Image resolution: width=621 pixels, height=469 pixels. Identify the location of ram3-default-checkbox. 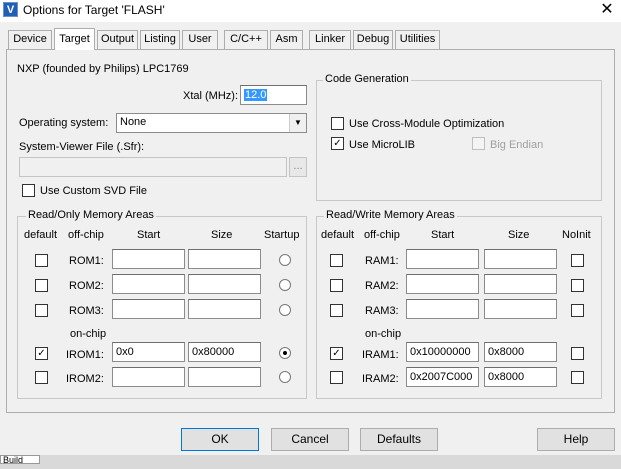
(336, 310).